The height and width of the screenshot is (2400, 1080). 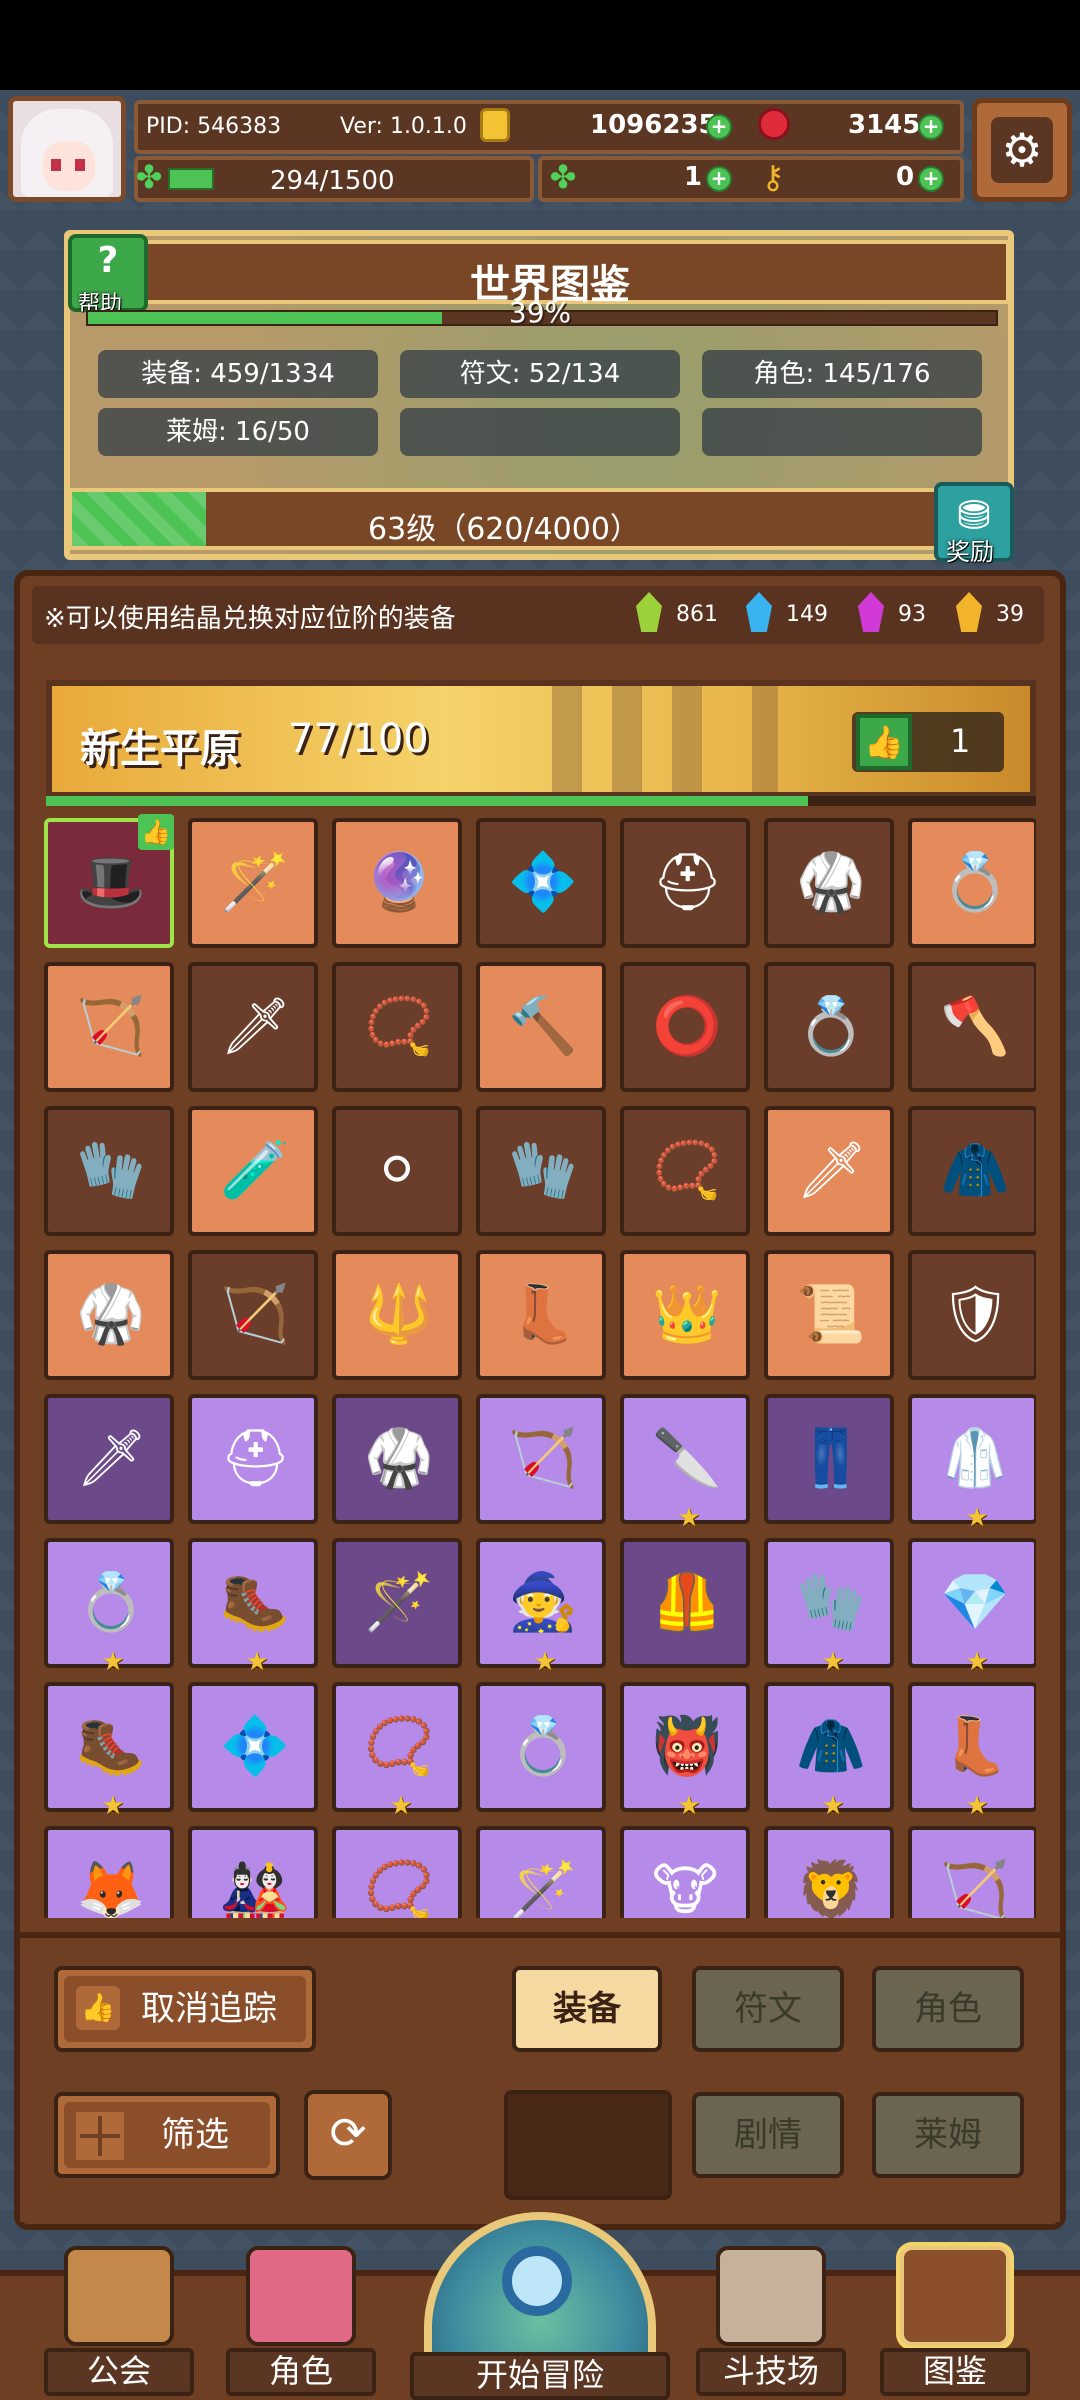 I want to click on character-icon, so click(x=301, y=2296).